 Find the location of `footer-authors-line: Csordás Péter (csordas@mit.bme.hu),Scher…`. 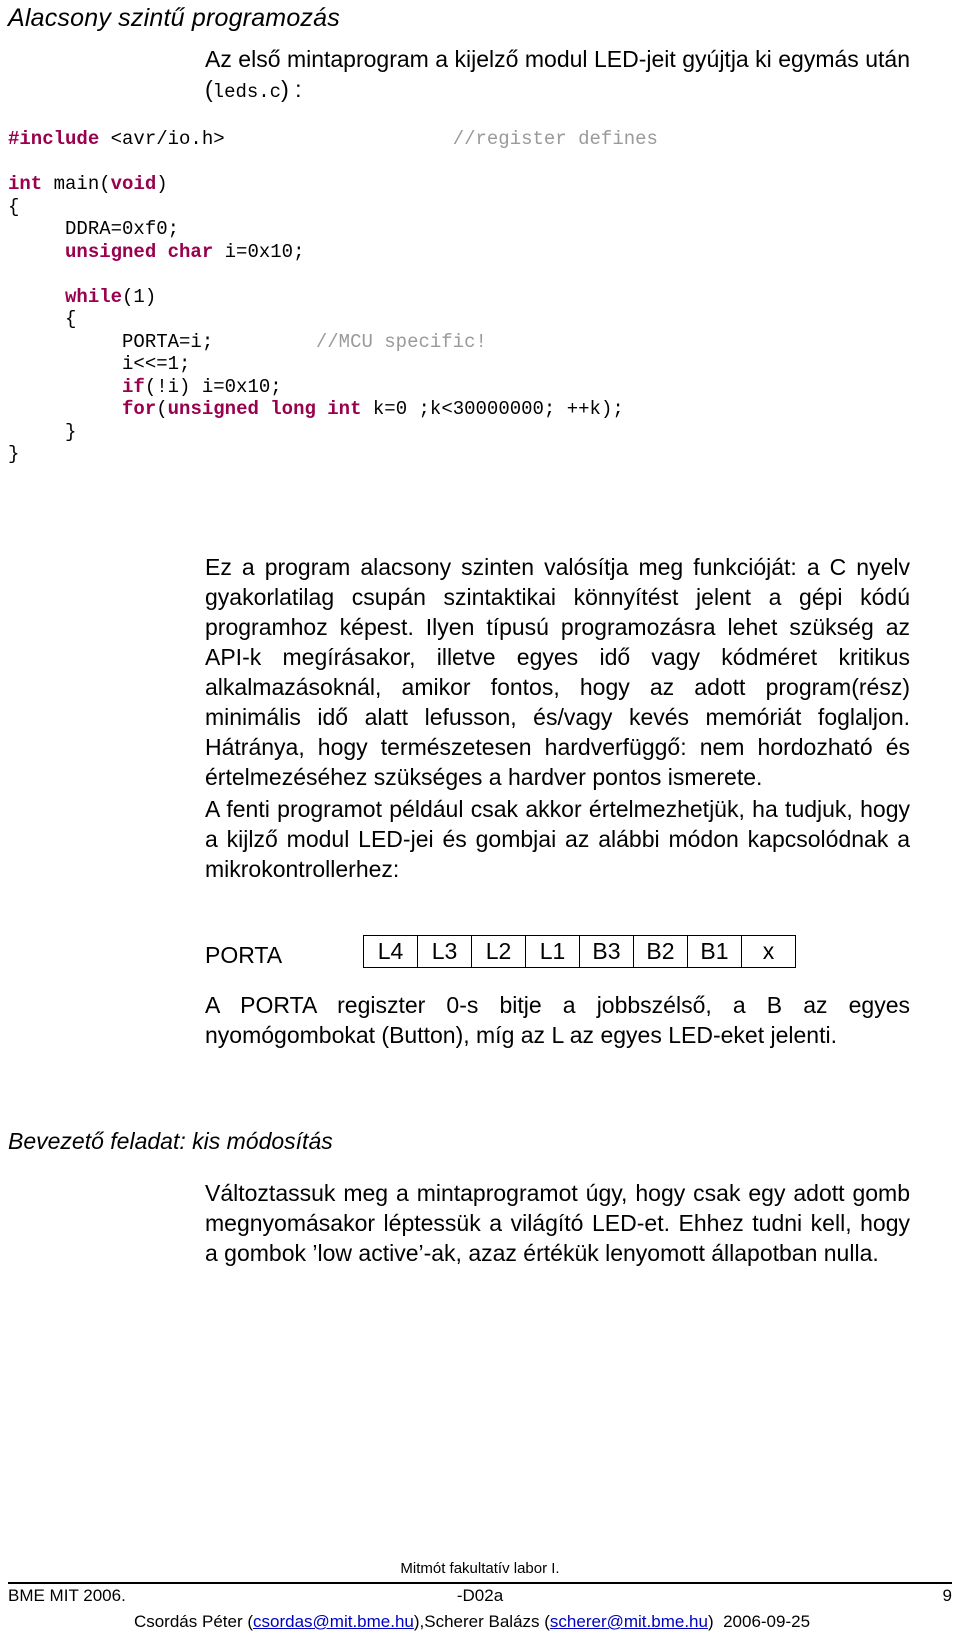

footer-authors-line: Csordás Péter (csordas@mit.bme.hu),Scher… is located at coordinates (472, 1622).